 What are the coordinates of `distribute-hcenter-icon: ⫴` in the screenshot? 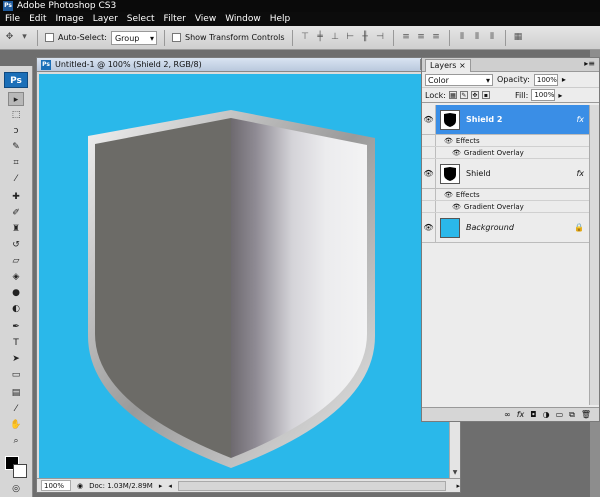 It's located at (477, 37).